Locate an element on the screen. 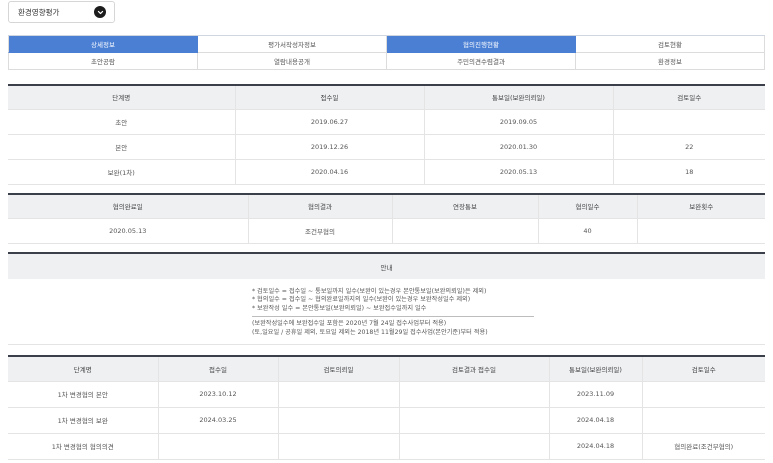 The width and height of the screenshot is (773, 463). table-row: 2020.05.13 조건부협의 40 is located at coordinates (386, 231).